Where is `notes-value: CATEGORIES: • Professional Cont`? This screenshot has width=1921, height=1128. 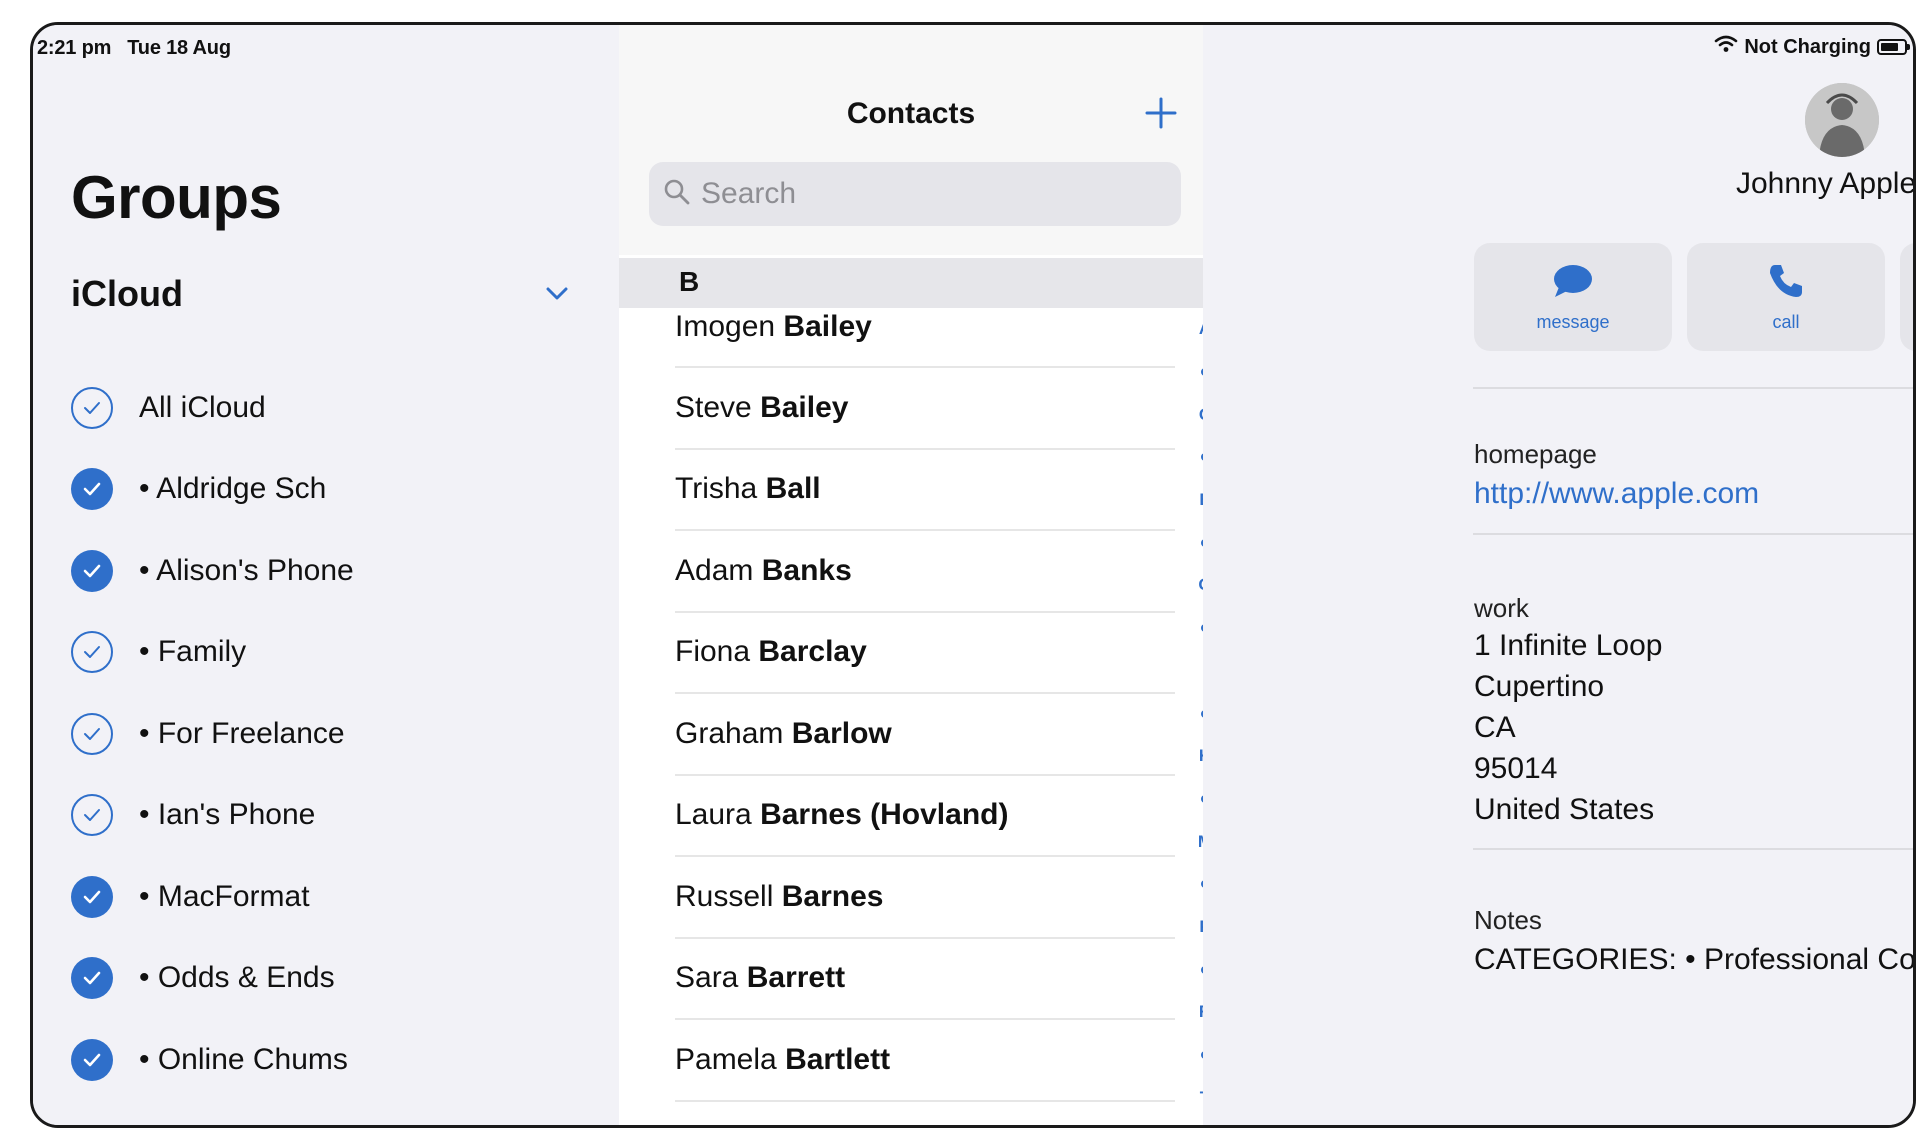
notes-value: CATEGORIES: • Professional Cont is located at coordinates (1693, 960).